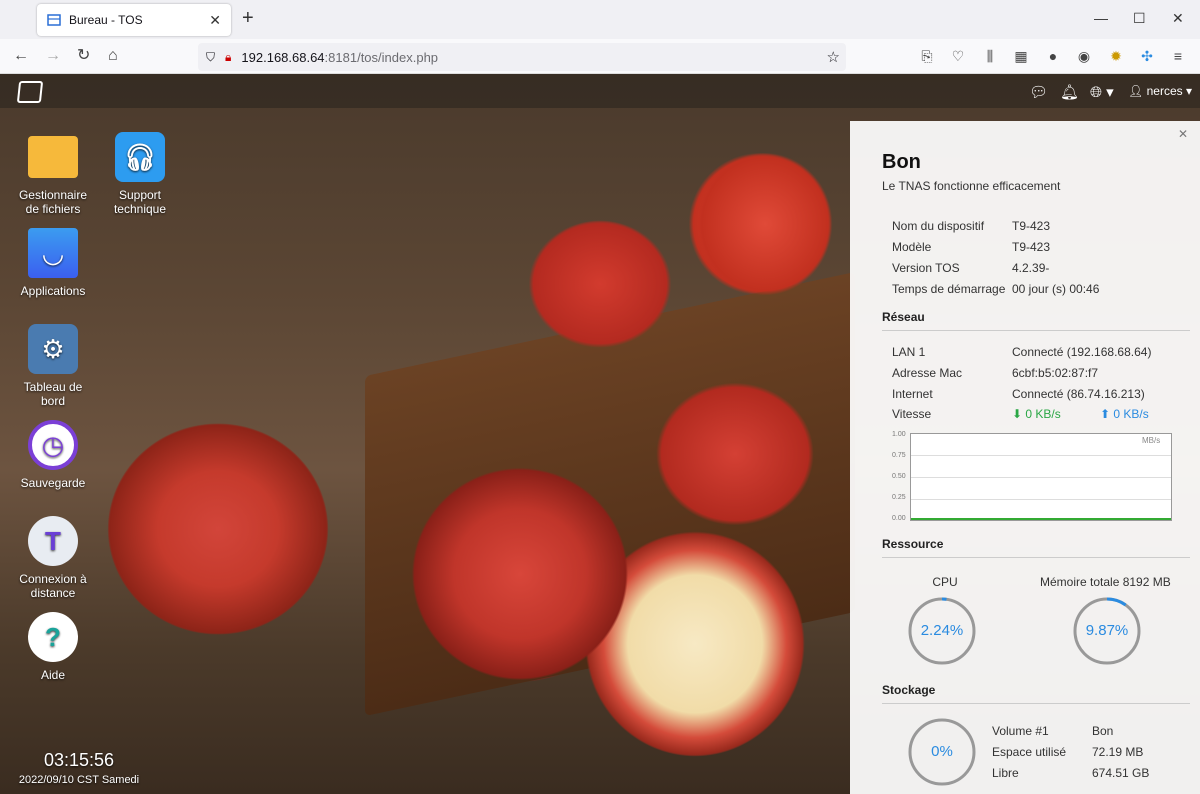  What do you see at coordinates (1084, 56) in the screenshot?
I see `extension-avatar-icon: ◉` at bounding box center [1084, 56].